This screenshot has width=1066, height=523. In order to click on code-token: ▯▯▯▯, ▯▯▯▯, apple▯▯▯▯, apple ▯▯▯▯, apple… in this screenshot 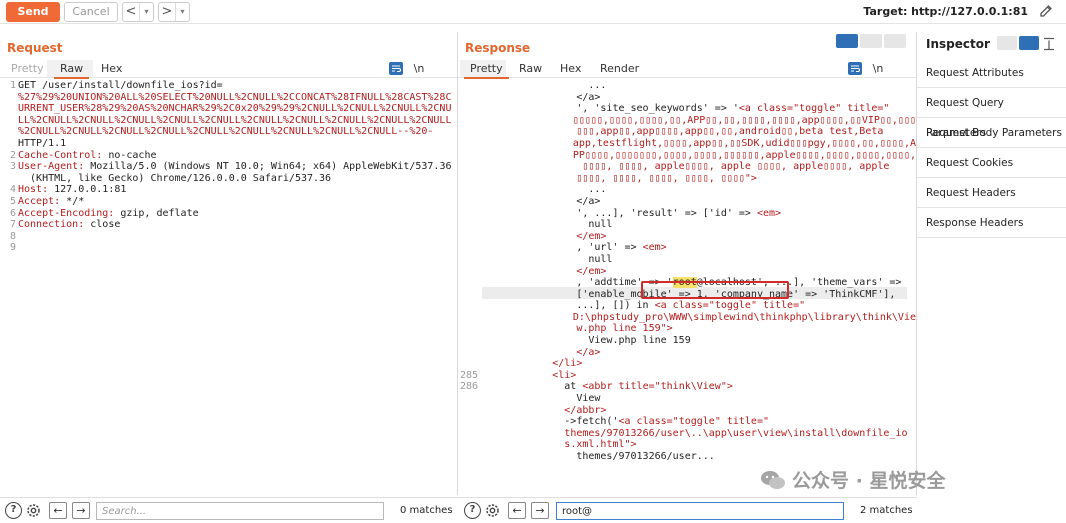, I will do `click(733, 167)`.